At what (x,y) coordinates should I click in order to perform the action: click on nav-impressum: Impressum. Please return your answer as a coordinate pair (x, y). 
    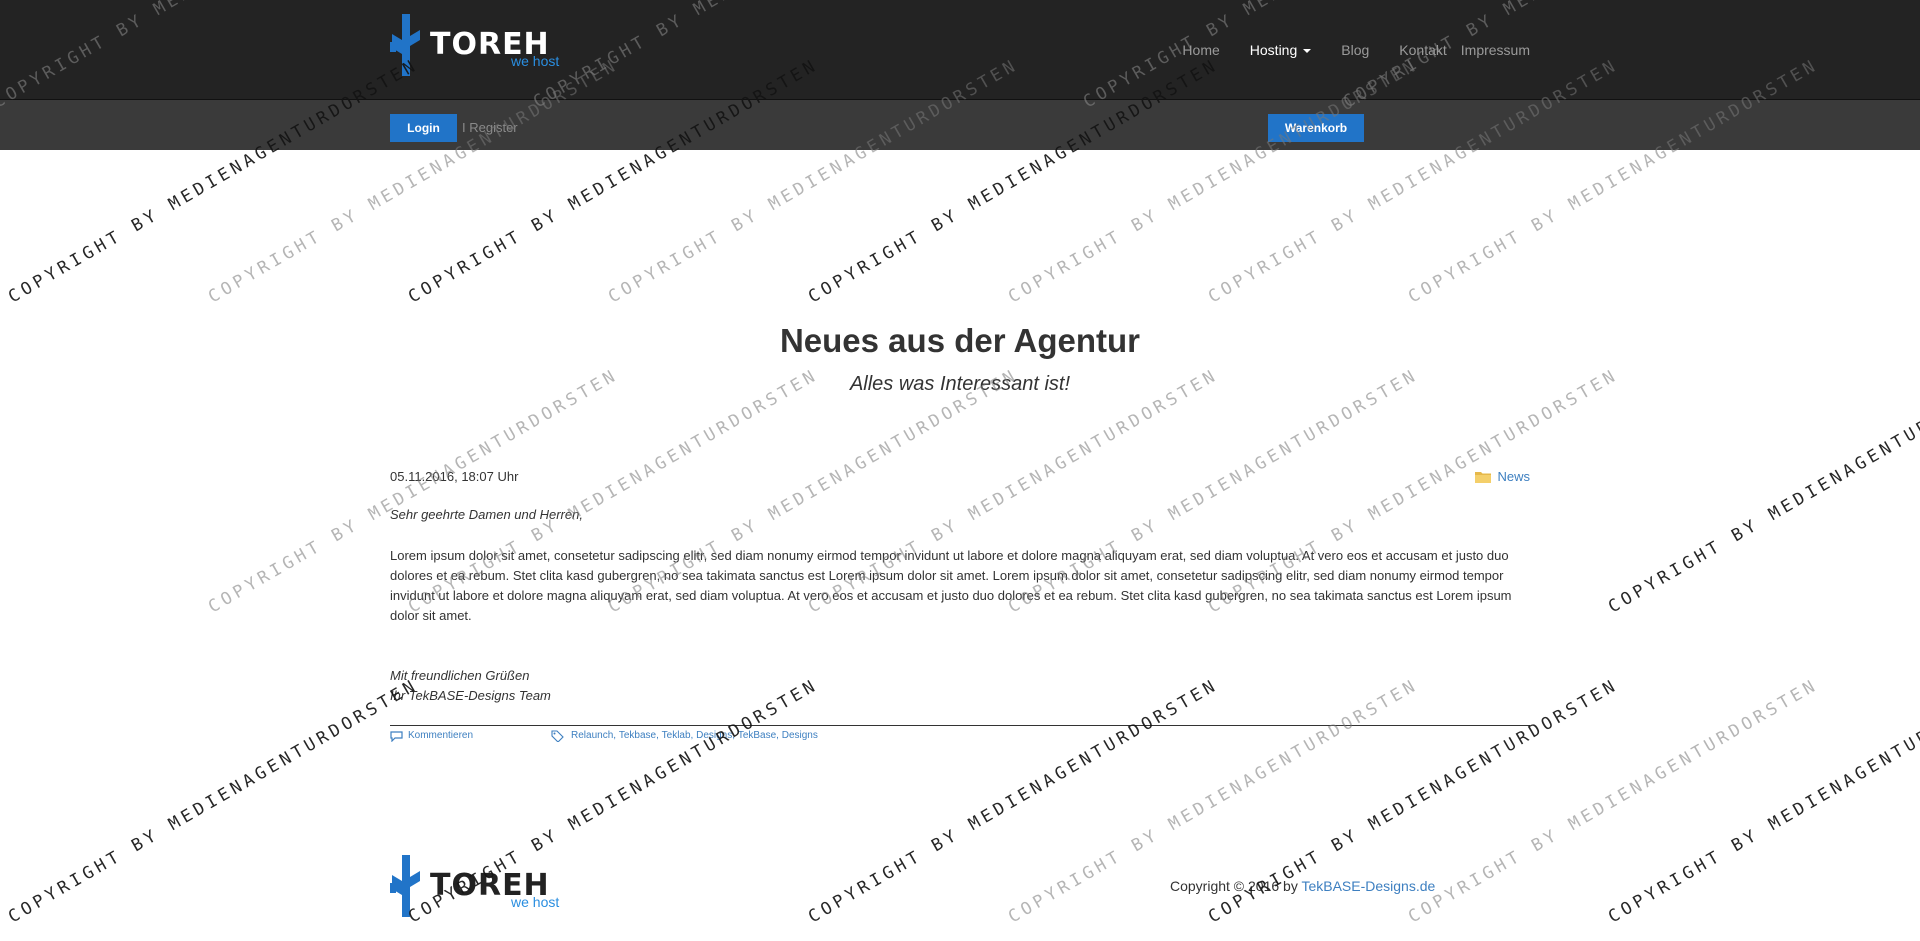
    Looking at the image, I should click on (1495, 50).